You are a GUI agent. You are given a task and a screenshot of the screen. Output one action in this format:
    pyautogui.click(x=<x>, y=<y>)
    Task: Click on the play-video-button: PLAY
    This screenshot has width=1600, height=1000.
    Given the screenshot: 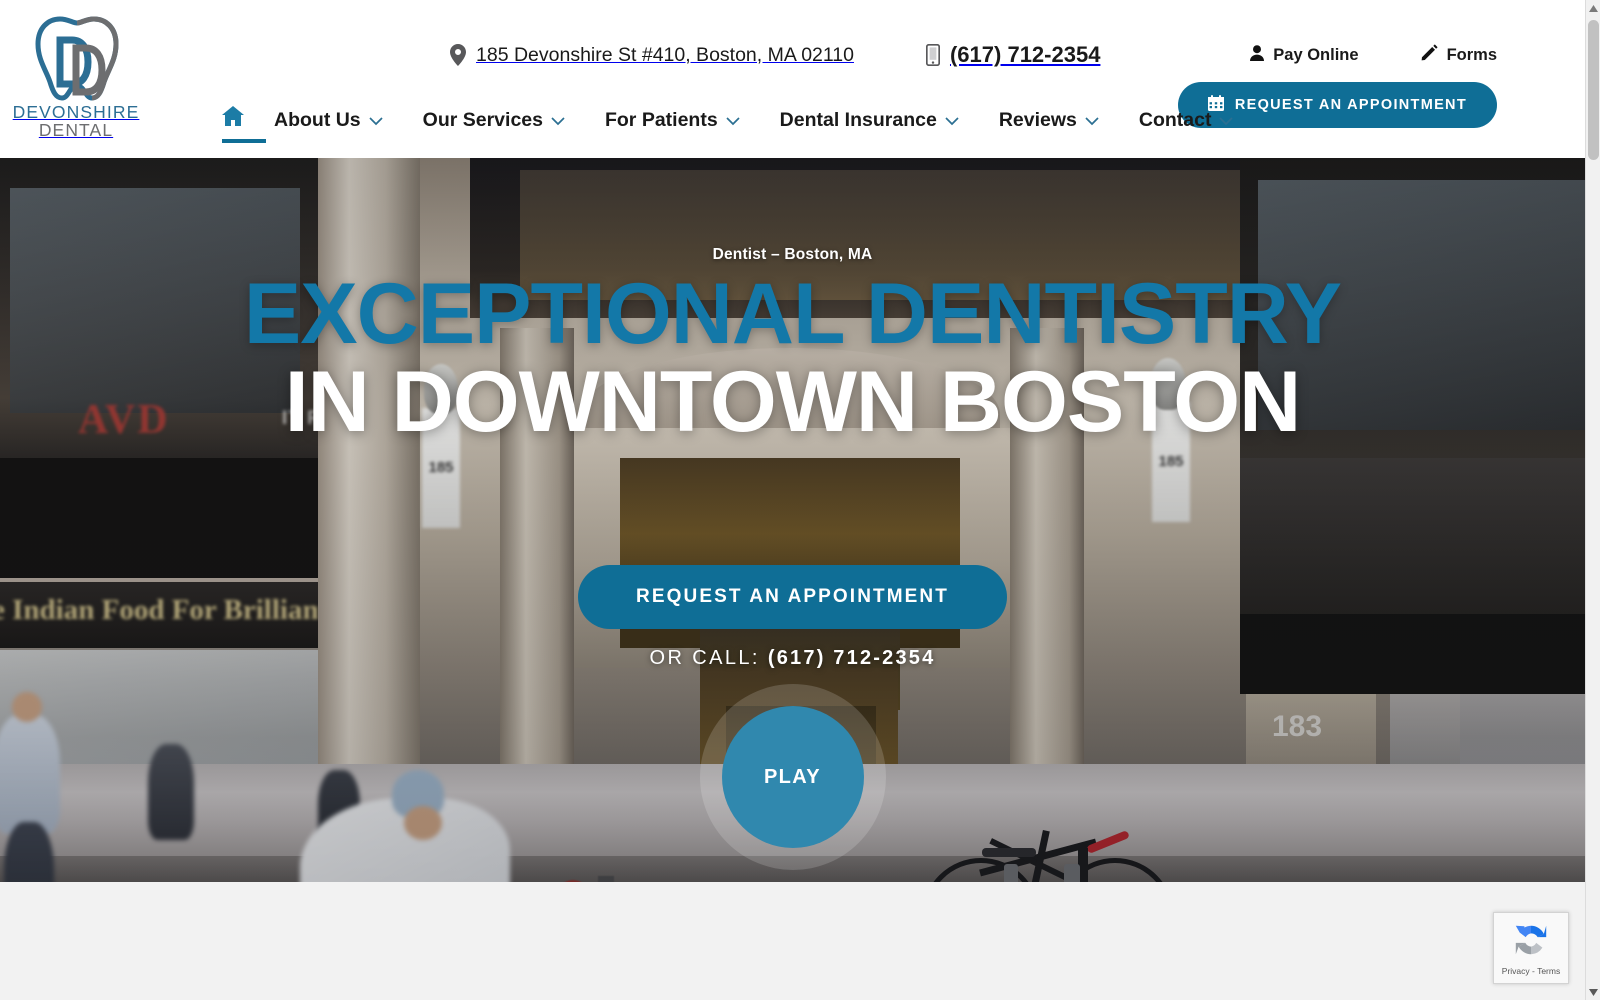 What is the action you would take?
    pyautogui.click(x=792, y=777)
    